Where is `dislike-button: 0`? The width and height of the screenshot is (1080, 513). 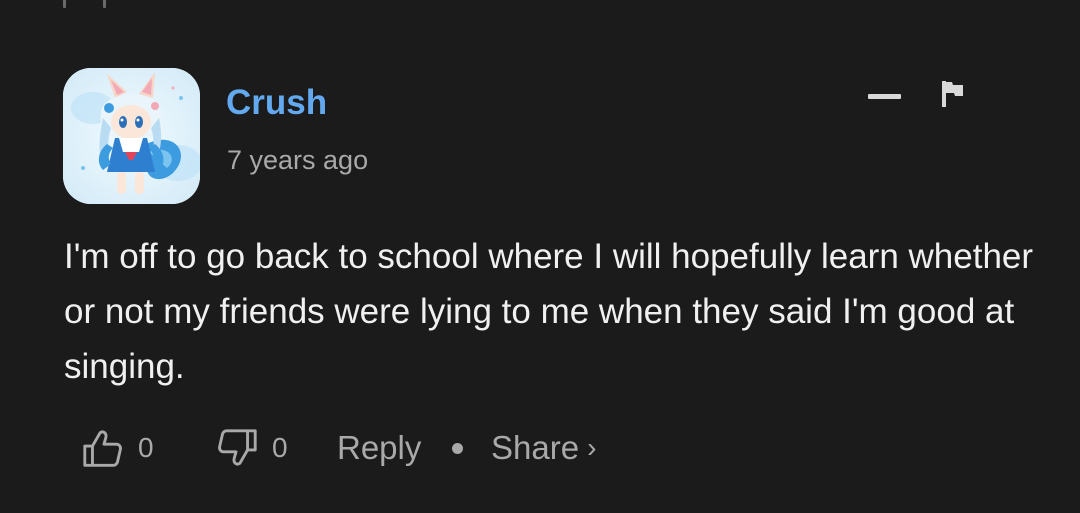 dislike-button: 0 is located at coordinates (251, 448).